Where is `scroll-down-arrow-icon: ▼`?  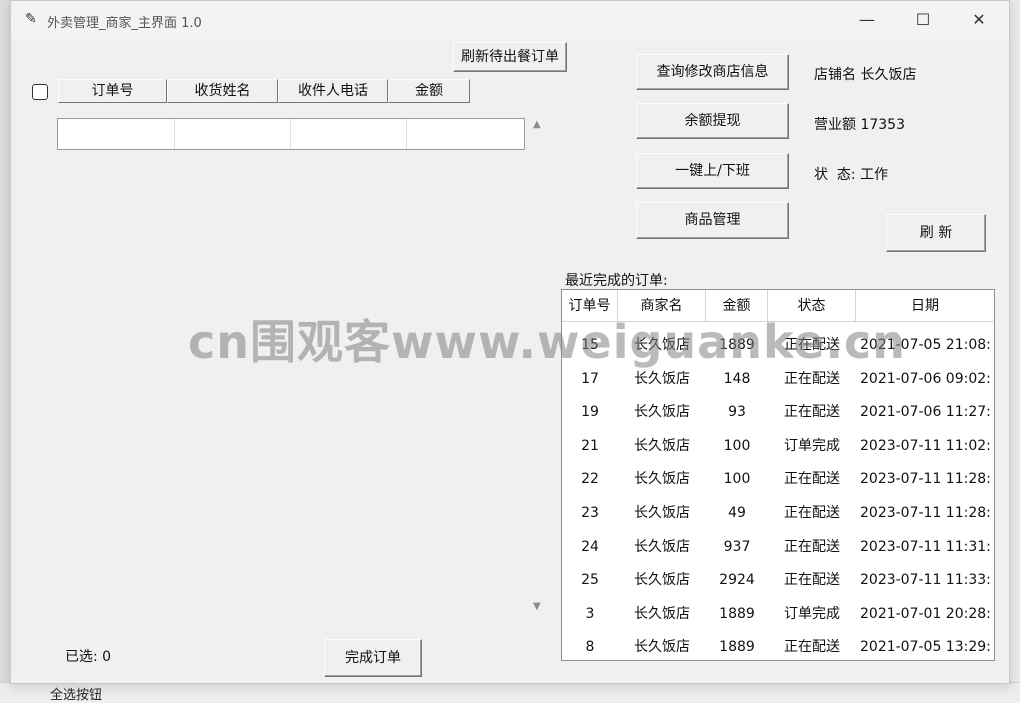
scroll-down-arrow-icon: ▼ is located at coordinates (537, 606).